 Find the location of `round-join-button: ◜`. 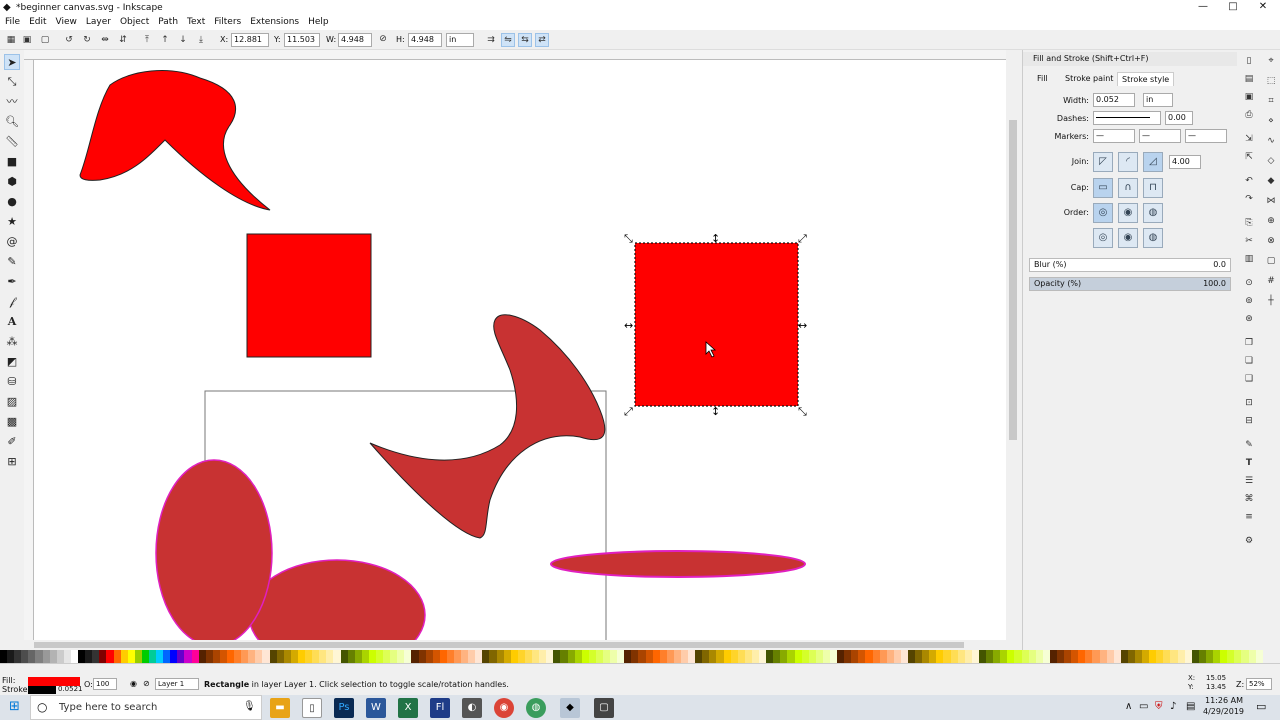

round-join-button: ◜ is located at coordinates (1128, 162).